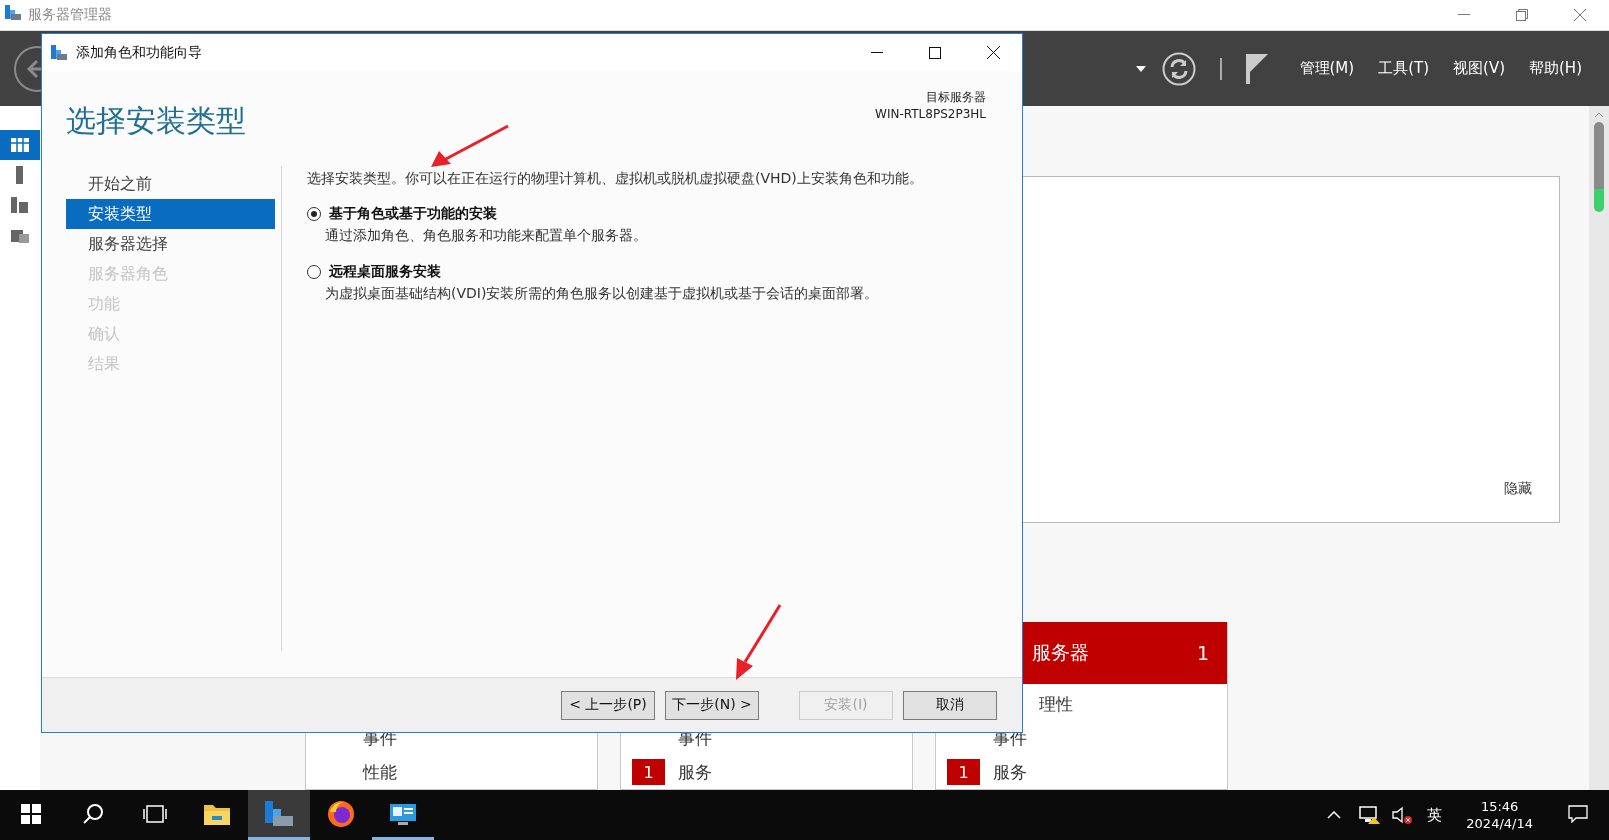 The width and height of the screenshot is (1609, 840). Describe the element at coordinates (950, 705) in the screenshot. I see `wizard-button: 取消` at that location.